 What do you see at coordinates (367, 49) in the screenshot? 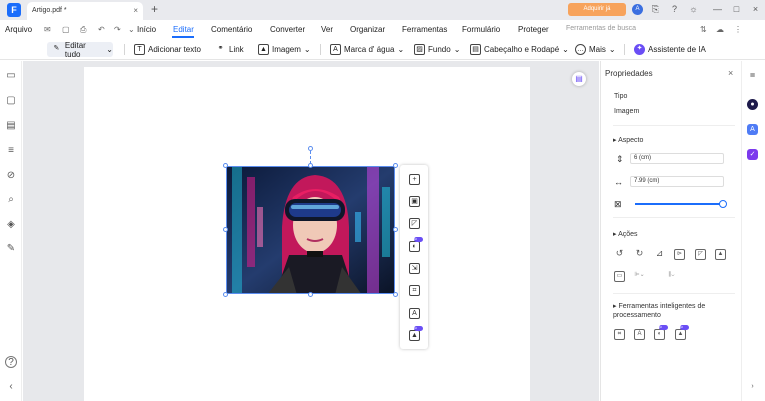
I see `watermark-button: A Marca d' água ⌄` at bounding box center [367, 49].